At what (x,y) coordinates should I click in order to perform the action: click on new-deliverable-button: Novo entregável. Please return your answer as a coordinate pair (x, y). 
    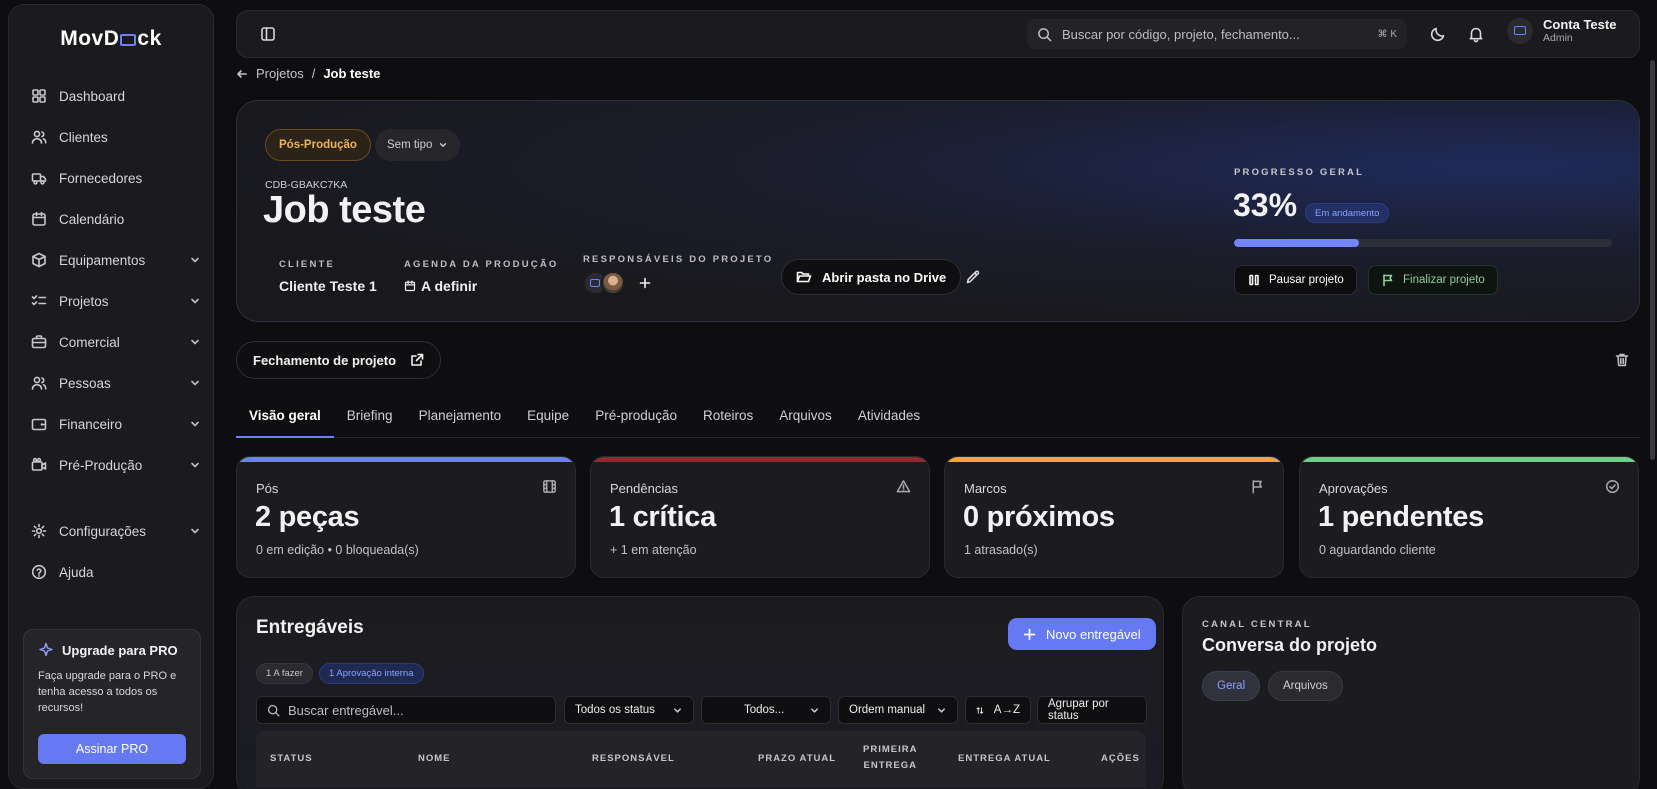
    Looking at the image, I should click on (1082, 634).